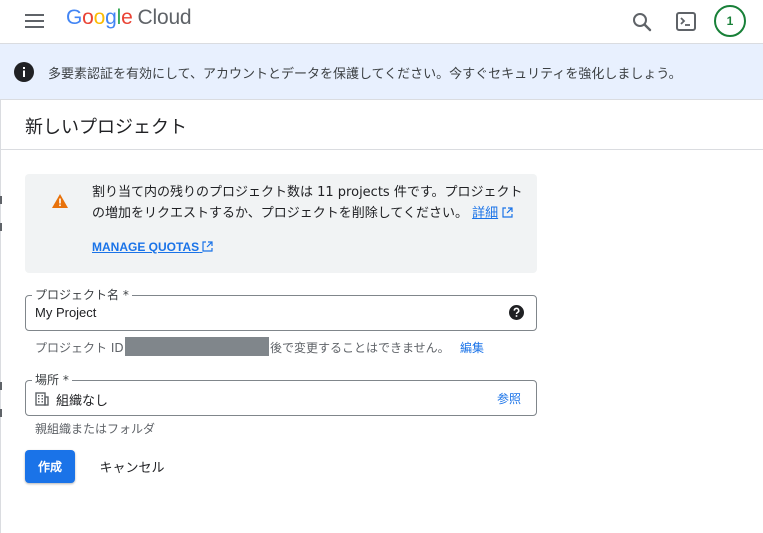 This screenshot has width=763, height=533. Describe the element at coordinates (281, 394) in the screenshot. I see `location-field: 場所 * 組織なし 参照` at that location.